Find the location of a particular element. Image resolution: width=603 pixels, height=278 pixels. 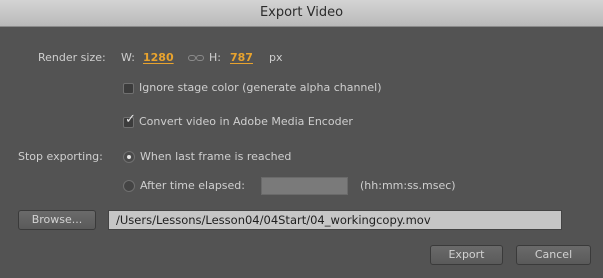

radio-time-elapsed-label: After time elapsed: is located at coordinates (192, 185).